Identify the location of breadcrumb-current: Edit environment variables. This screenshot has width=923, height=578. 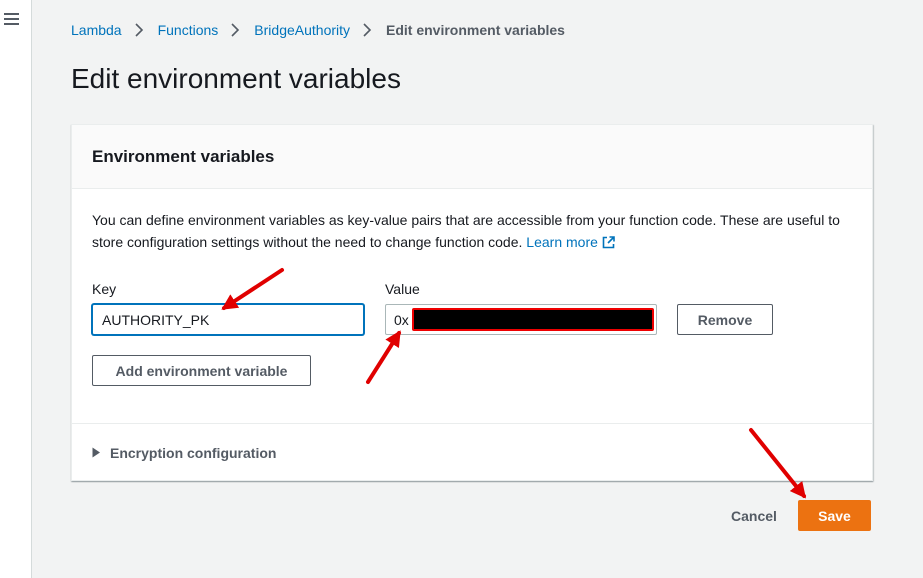
(475, 30).